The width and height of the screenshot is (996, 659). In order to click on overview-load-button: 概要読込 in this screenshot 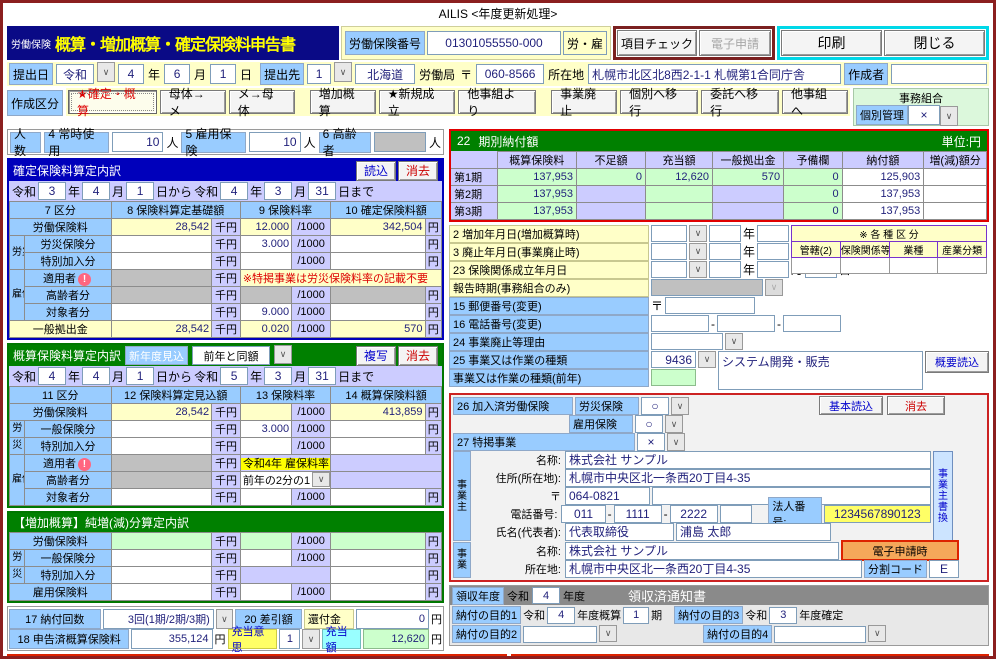, I will do `click(957, 362)`.